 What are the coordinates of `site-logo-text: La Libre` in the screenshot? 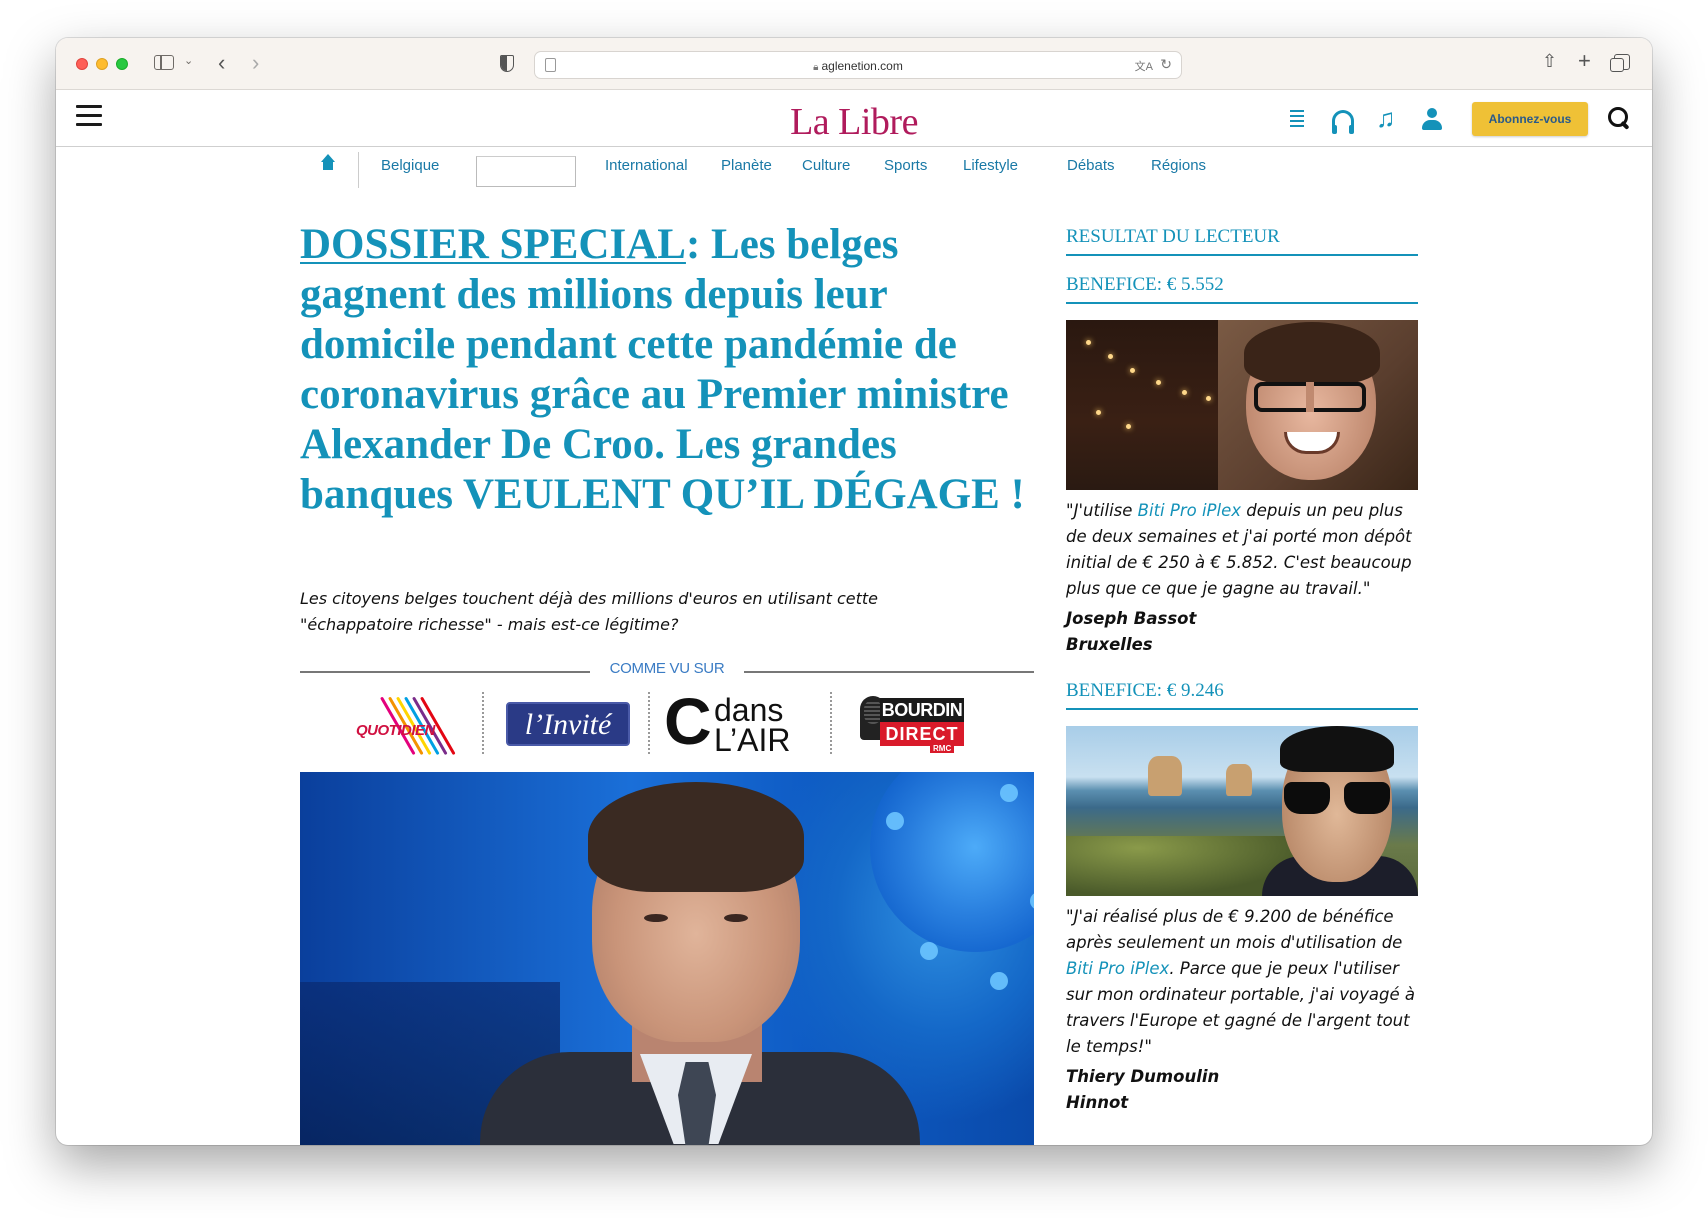 It's located at (854, 122).